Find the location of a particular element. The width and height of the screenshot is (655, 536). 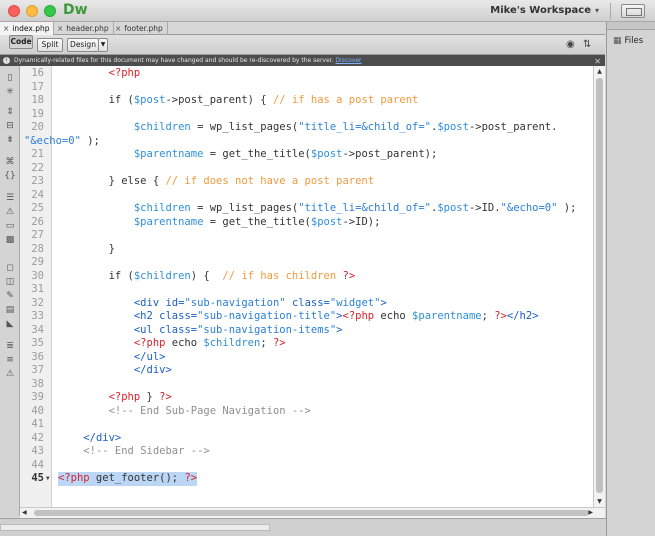

code-text: "&echo=0" ); is located at coordinates (62, 140).